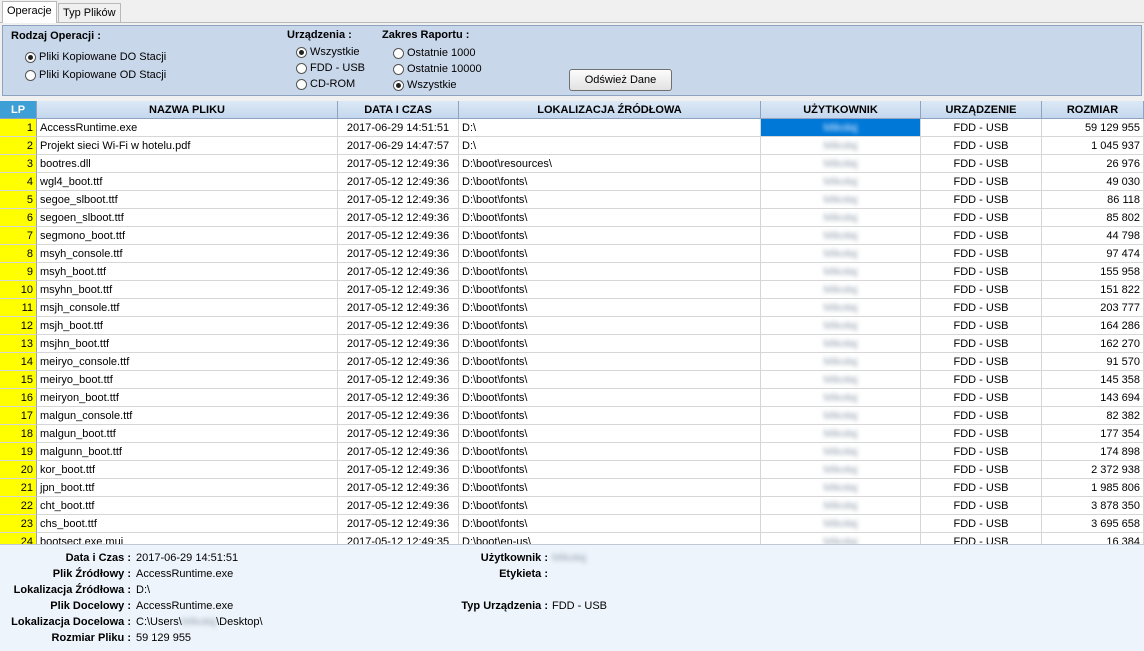 This screenshot has width=1144, height=651. Describe the element at coordinates (1093, 416) in the screenshot. I see `cell-size: 82 382` at that location.